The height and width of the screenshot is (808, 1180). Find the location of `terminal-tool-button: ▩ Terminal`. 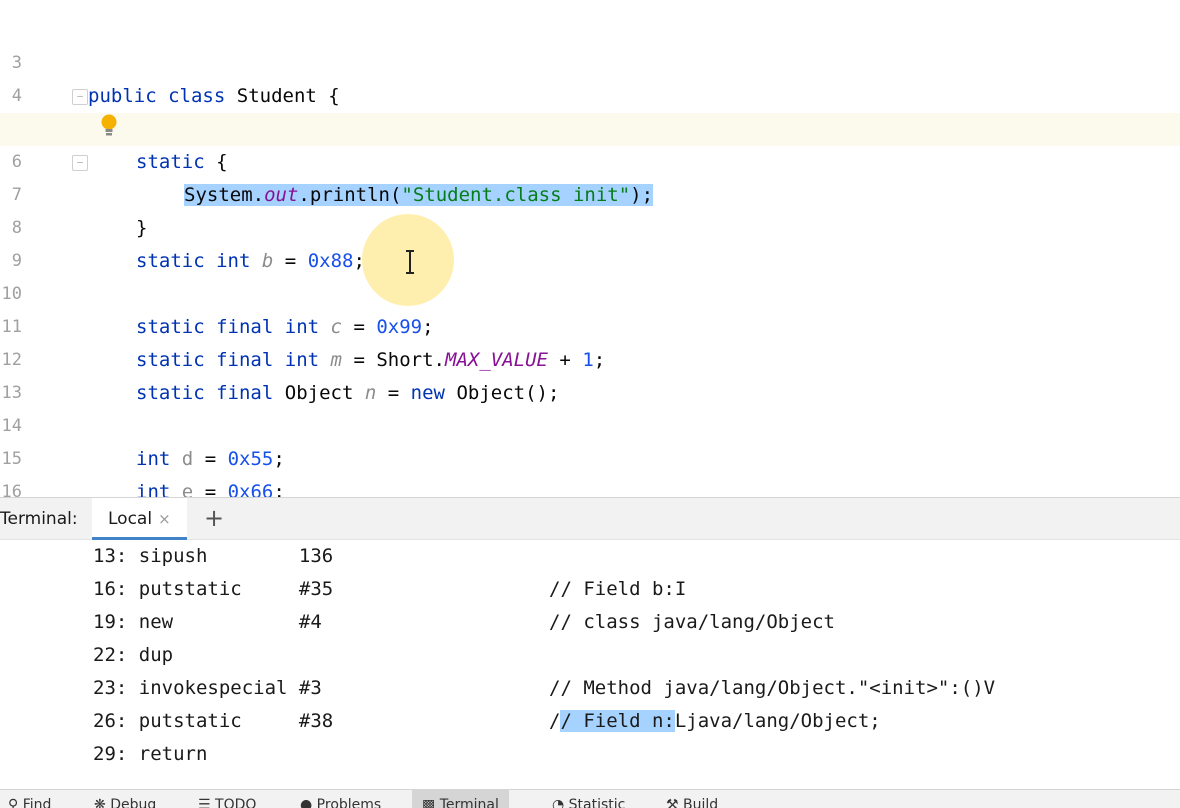

terminal-tool-button: ▩ Terminal is located at coordinates (460, 799).